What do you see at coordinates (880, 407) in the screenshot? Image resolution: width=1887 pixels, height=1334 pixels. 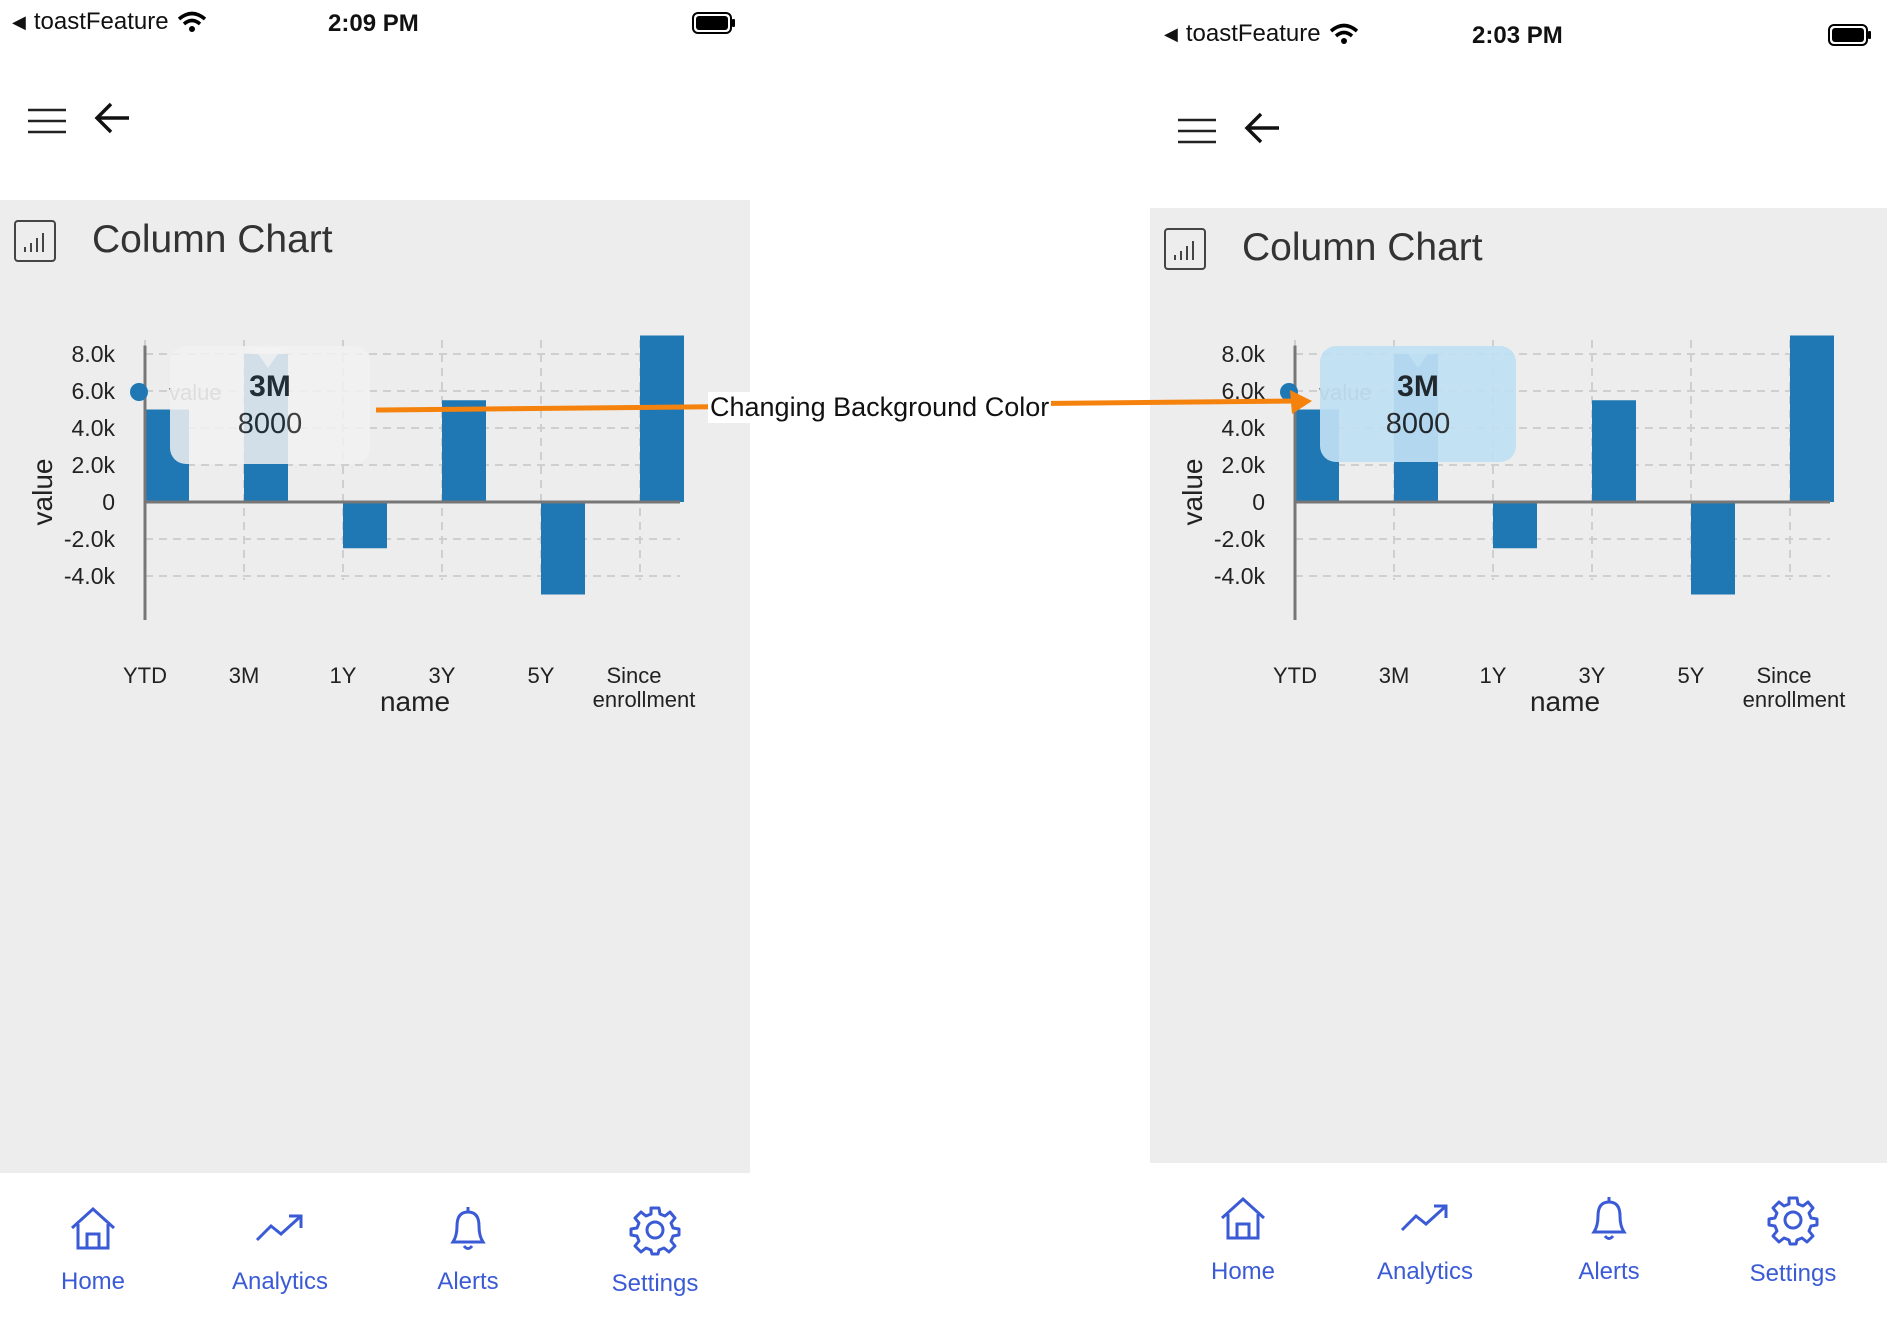 I see `annotation-label: Changing Background Color` at bounding box center [880, 407].